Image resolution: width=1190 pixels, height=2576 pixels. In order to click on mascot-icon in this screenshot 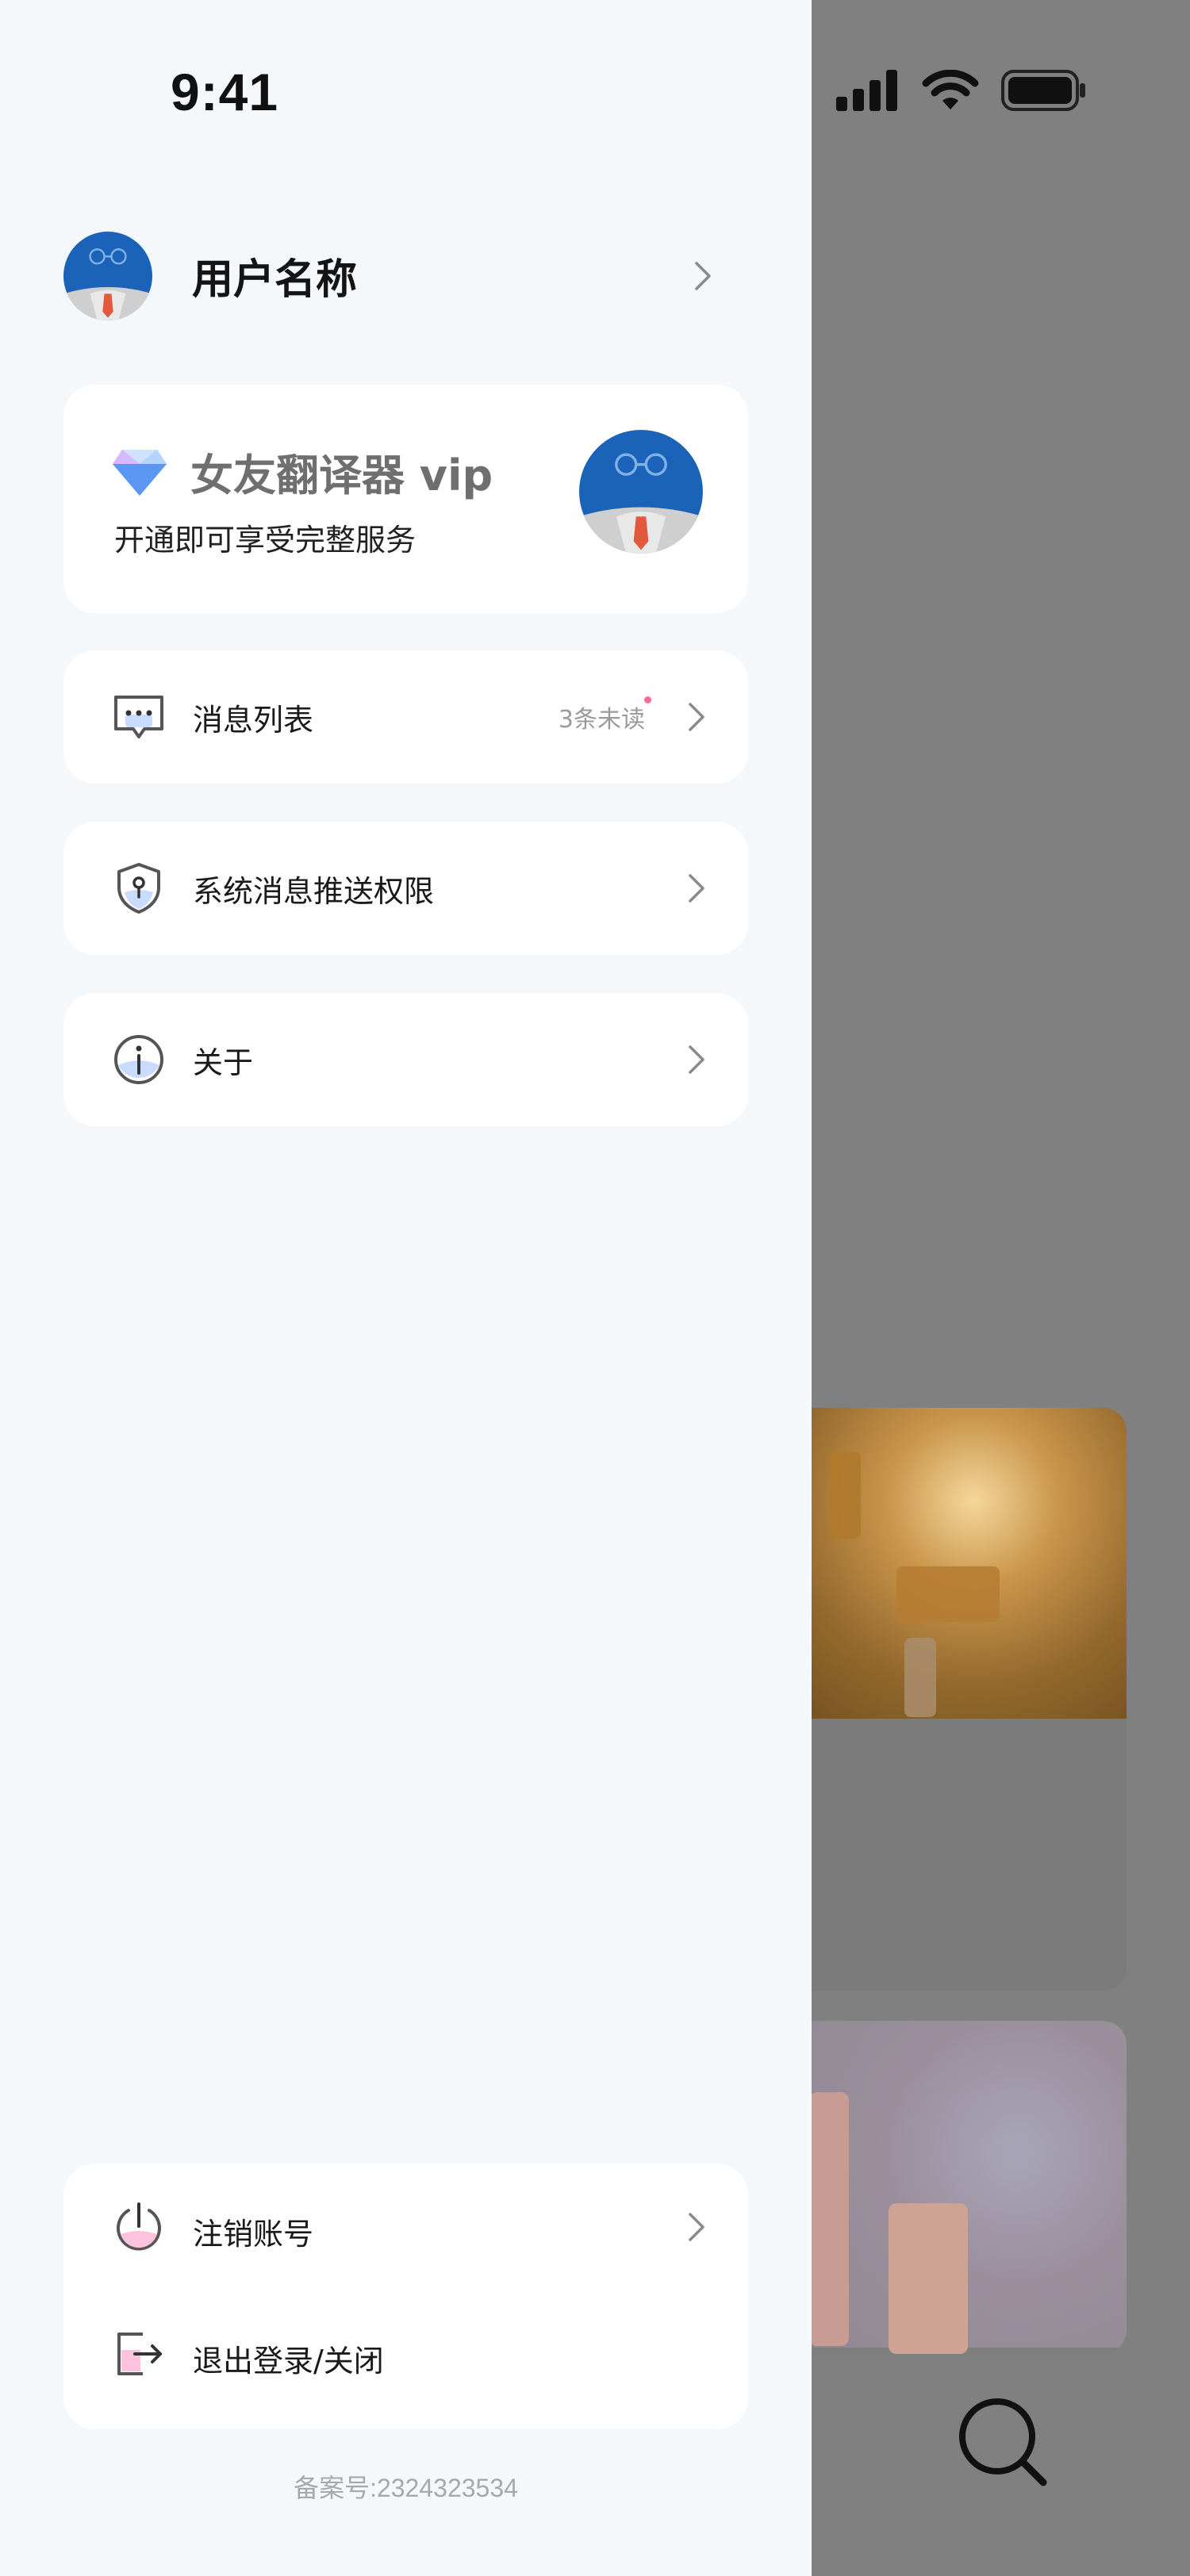, I will do `click(641, 492)`.